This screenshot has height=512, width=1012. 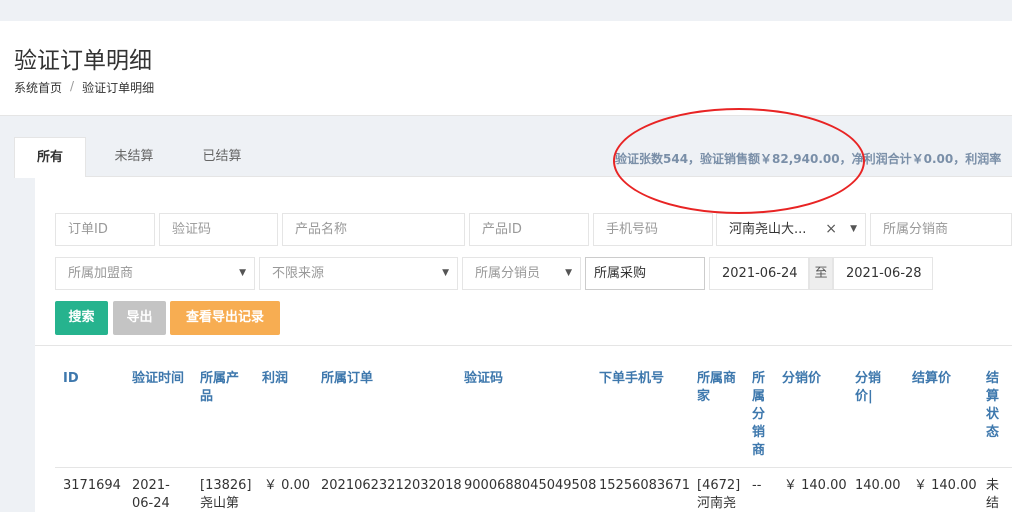 I want to click on cell-dist-price: ￥ 140.00, so click(x=815, y=485).